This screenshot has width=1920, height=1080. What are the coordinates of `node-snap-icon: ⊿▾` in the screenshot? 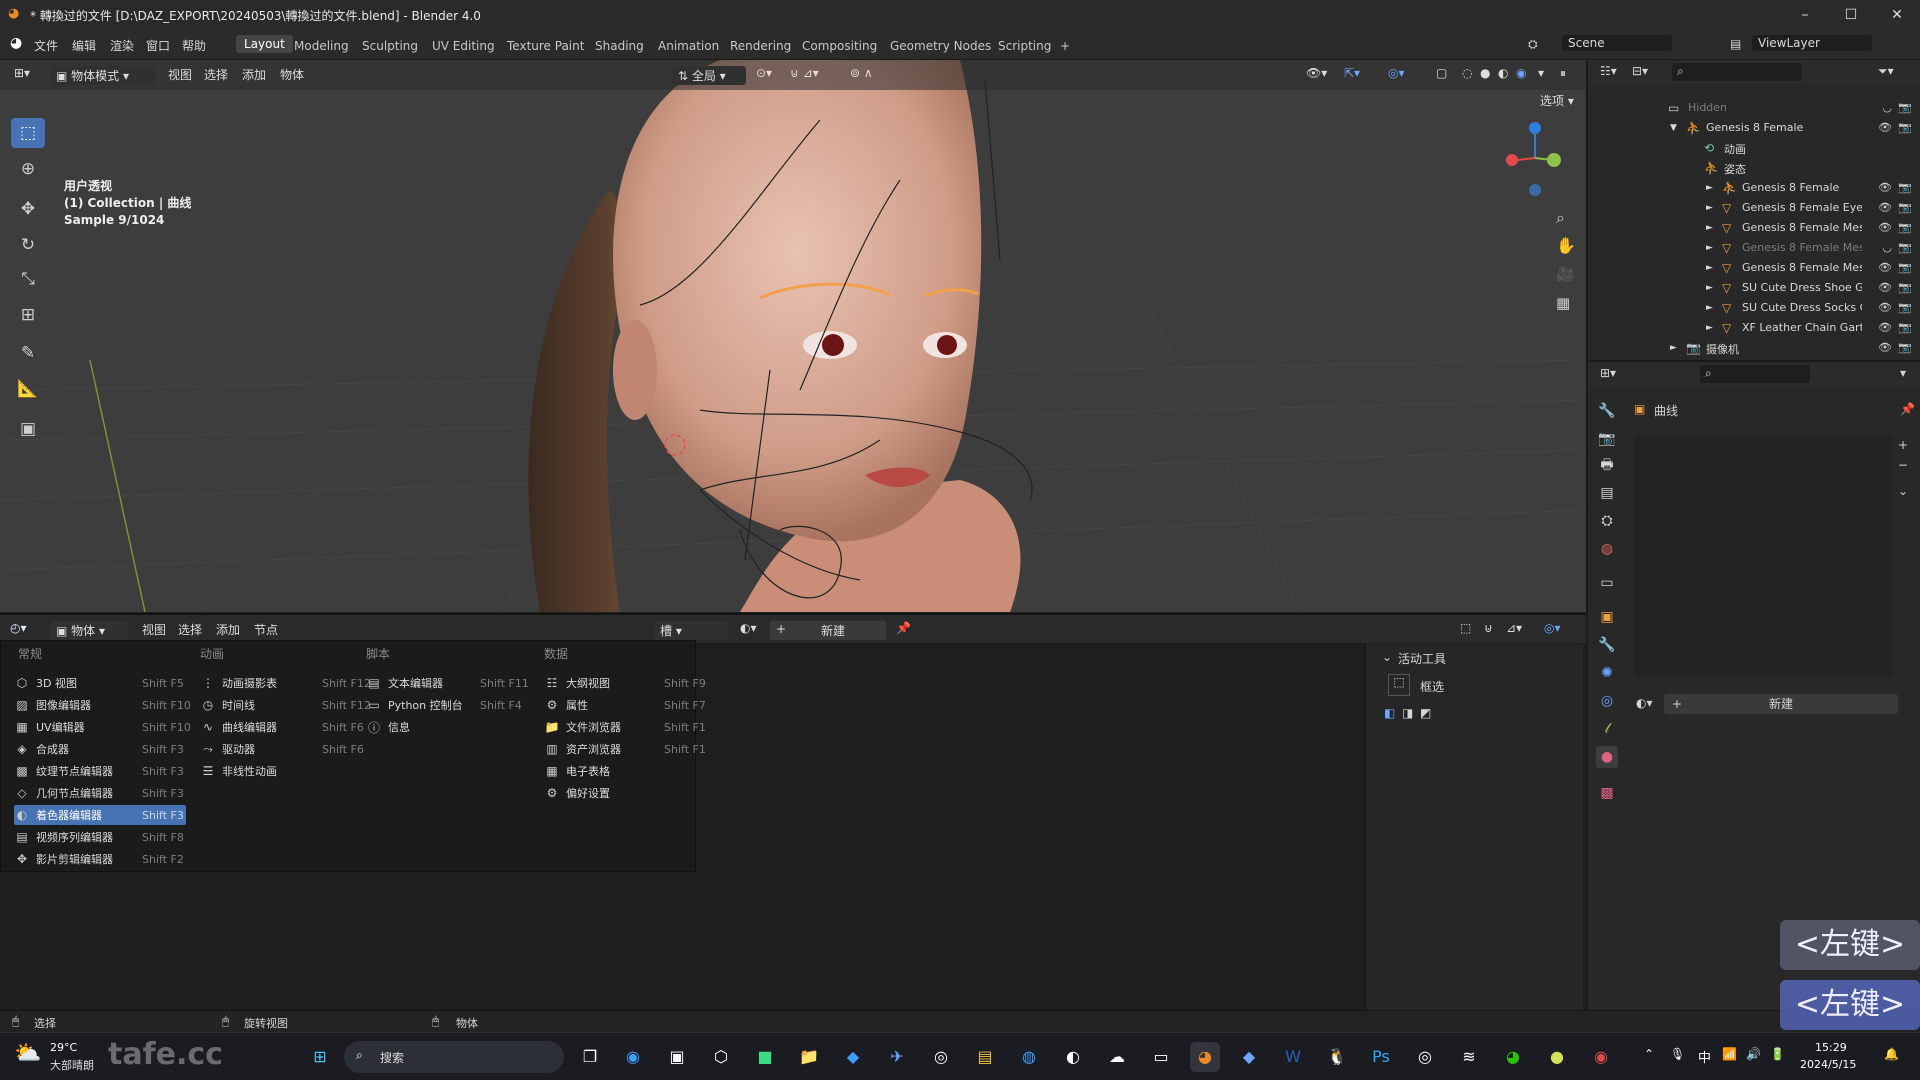 It's located at (1514, 628).